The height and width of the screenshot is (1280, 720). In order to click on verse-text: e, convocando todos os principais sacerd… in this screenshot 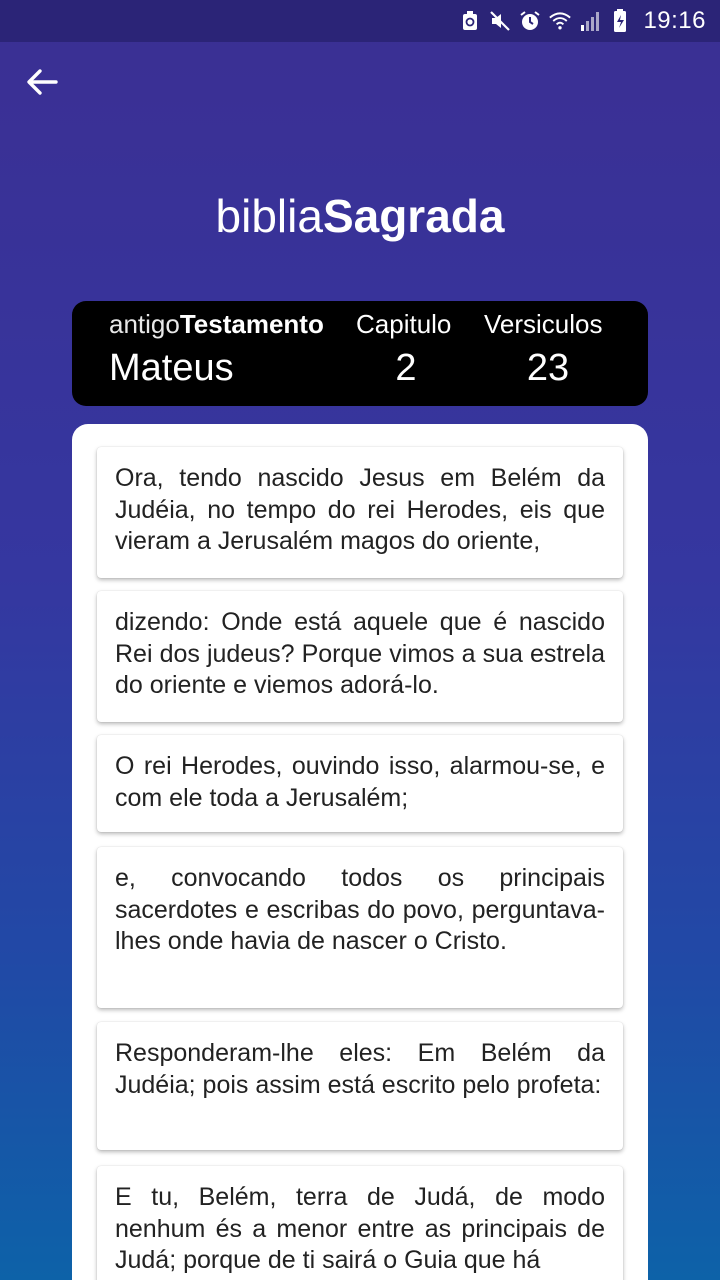, I will do `click(360, 909)`.